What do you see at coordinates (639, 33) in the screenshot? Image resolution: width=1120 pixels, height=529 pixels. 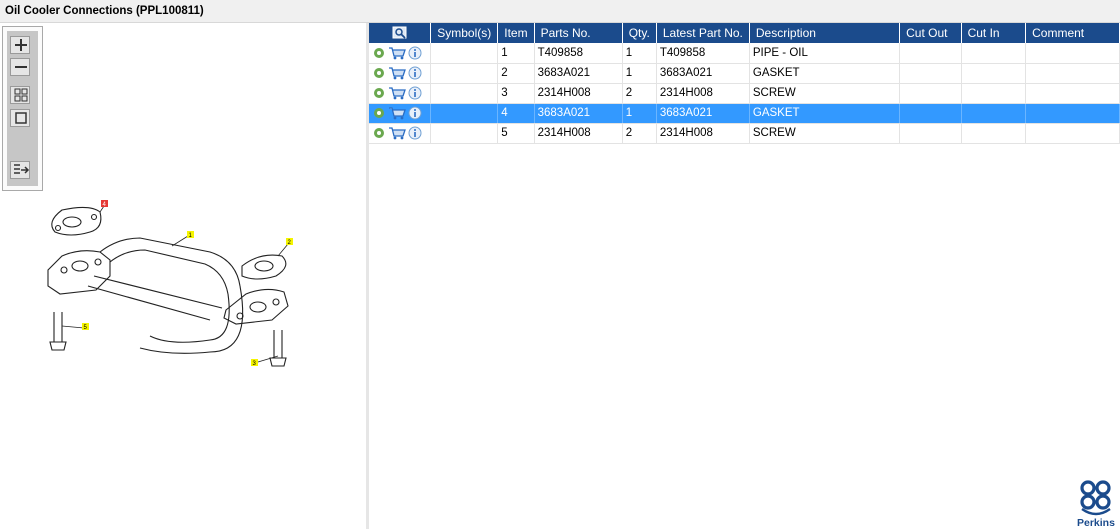 I see `column-header-qty: Qty.` at bounding box center [639, 33].